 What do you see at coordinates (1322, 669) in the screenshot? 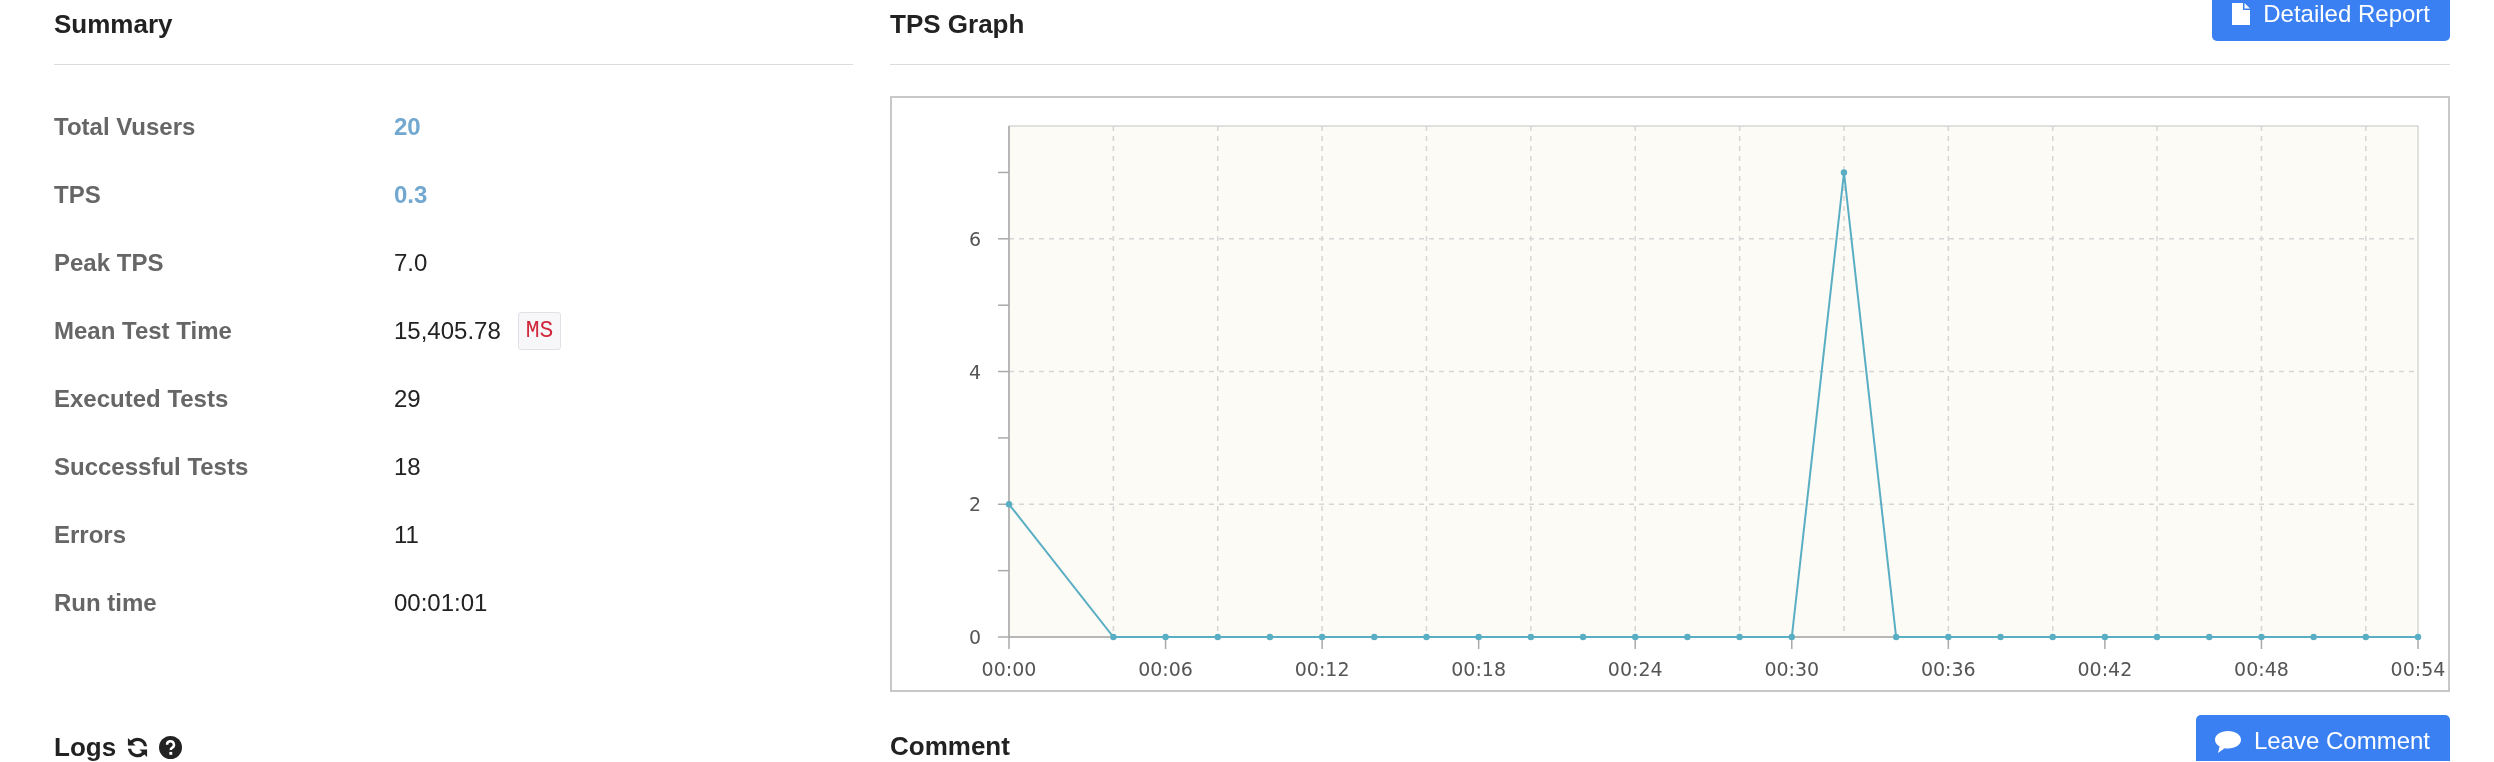
I see `x-tick-label: 00:12` at bounding box center [1322, 669].